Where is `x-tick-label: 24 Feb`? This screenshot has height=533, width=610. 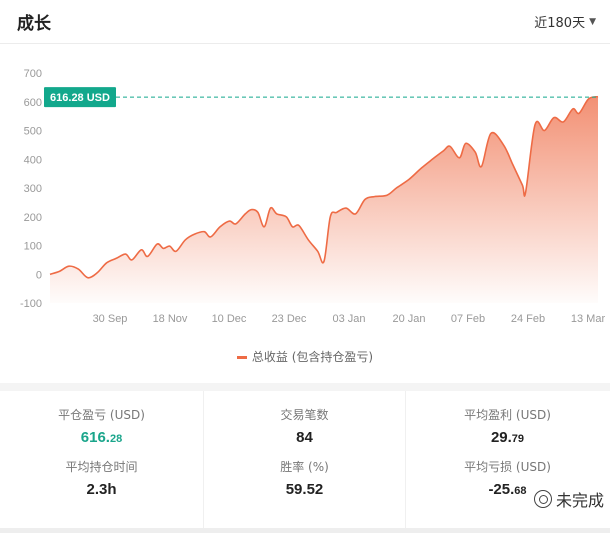
x-tick-label: 24 Feb is located at coordinates (528, 319).